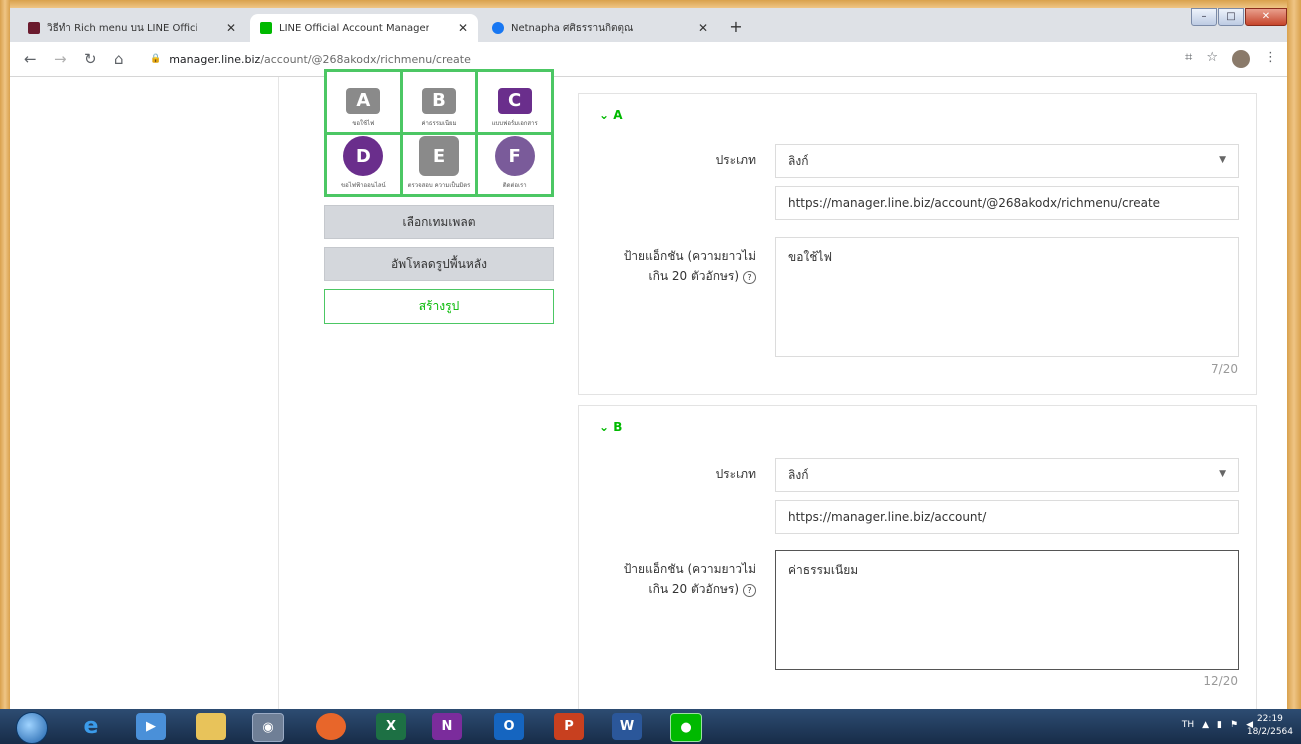  I want to click on system-clock: 22:19 18/2/2564, so click(1270, 726).